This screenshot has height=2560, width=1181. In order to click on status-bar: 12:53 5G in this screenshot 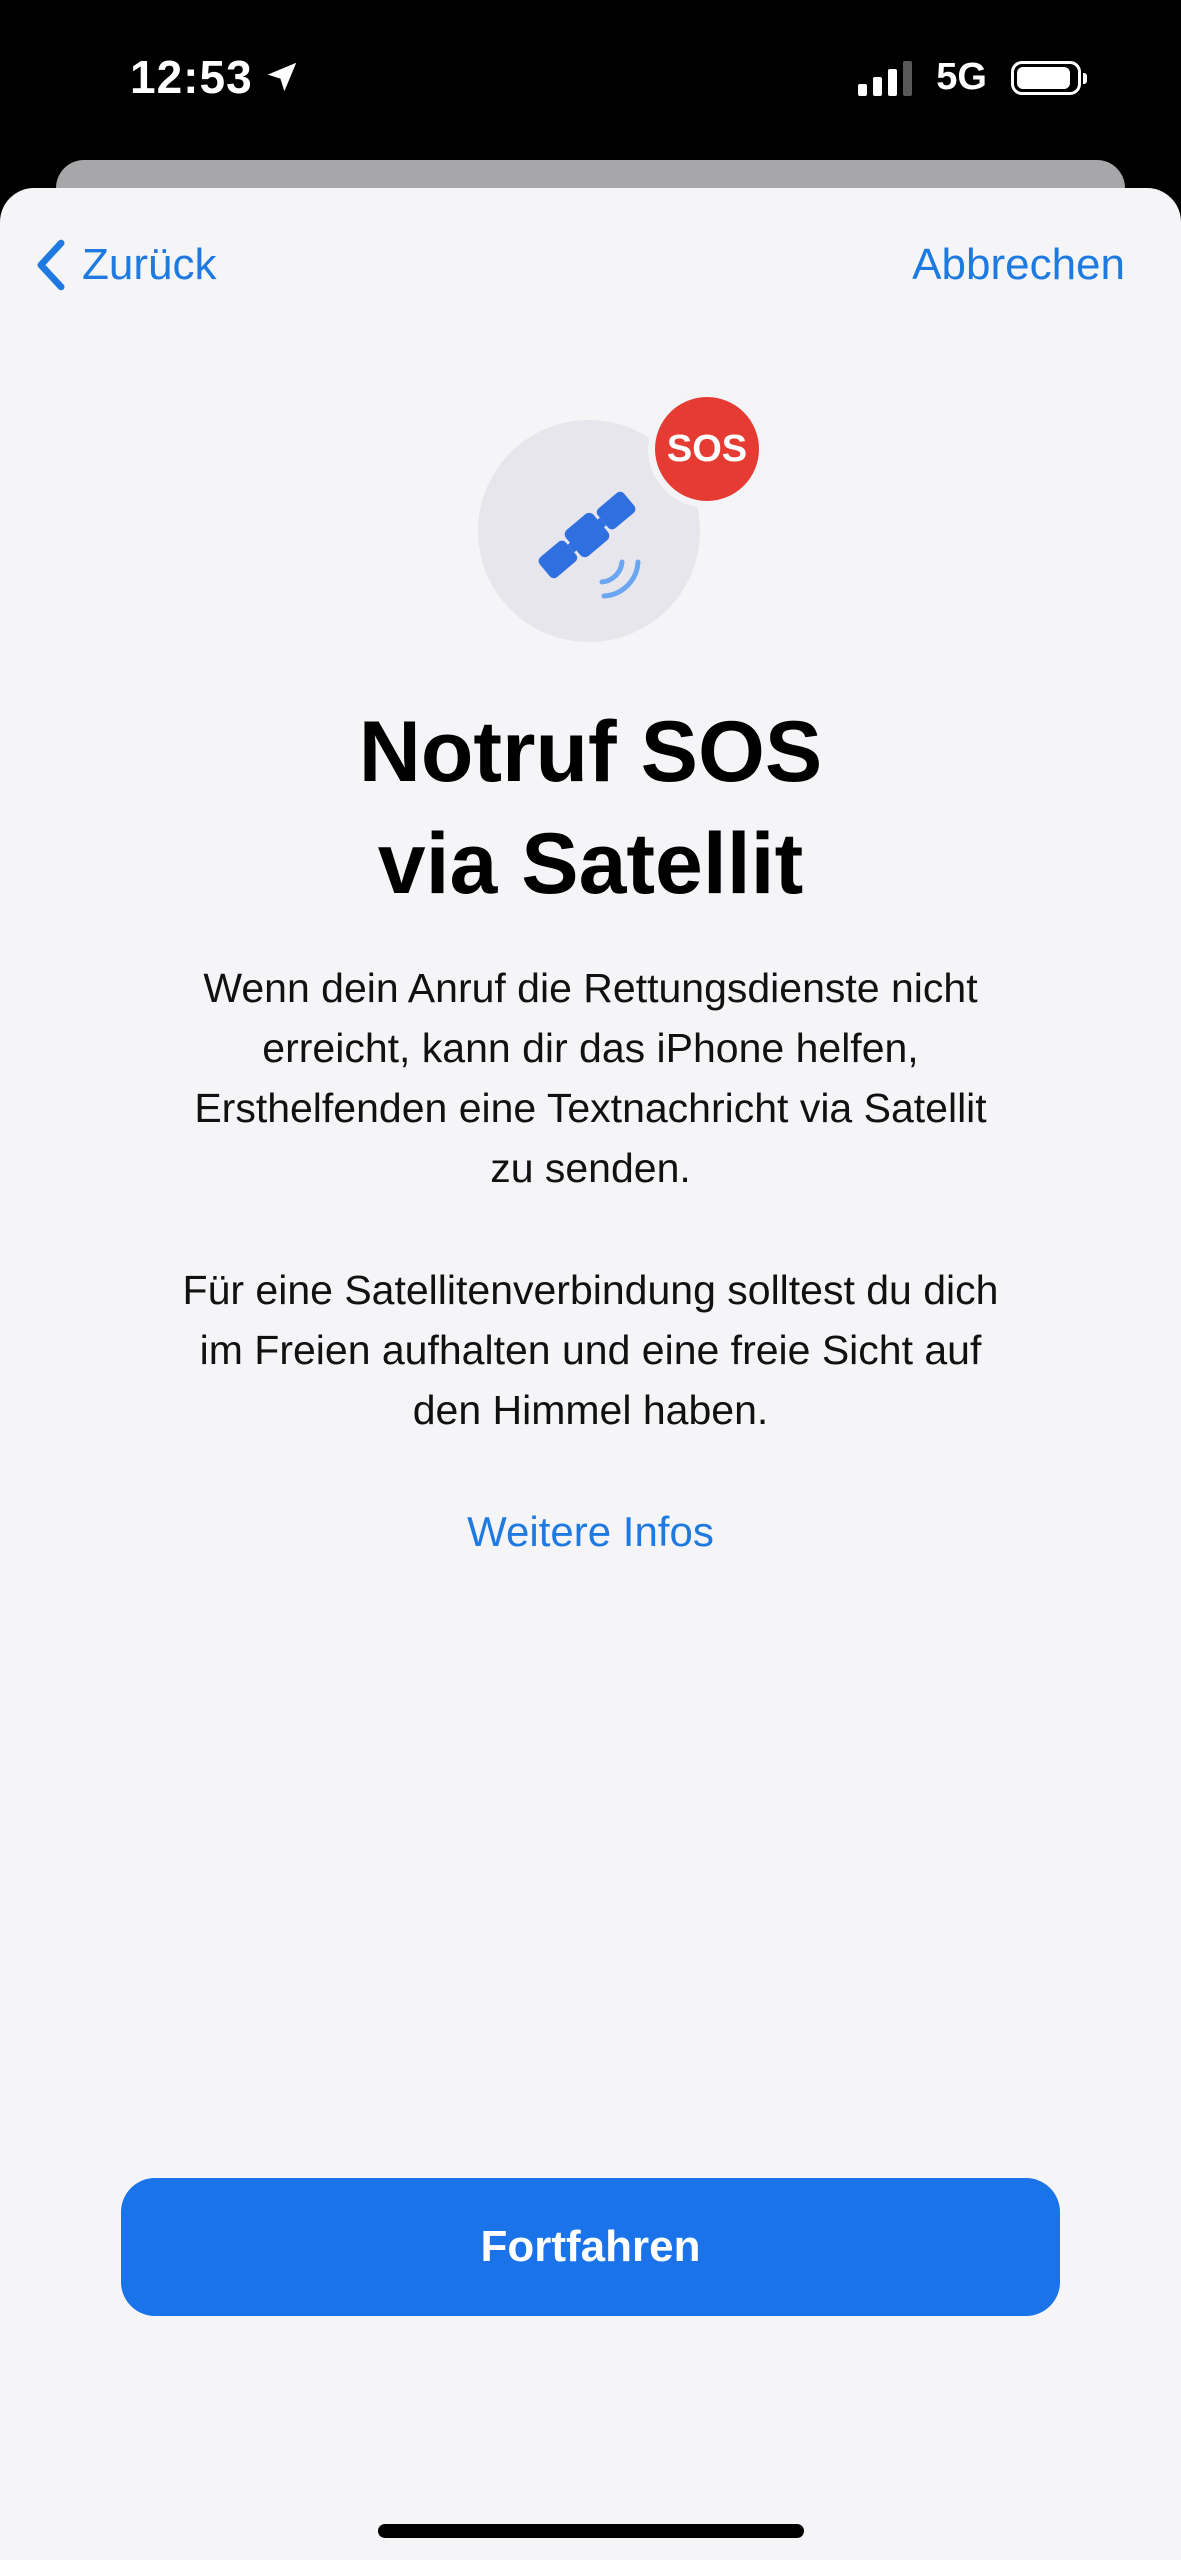, I will do `click(590, 80)`.